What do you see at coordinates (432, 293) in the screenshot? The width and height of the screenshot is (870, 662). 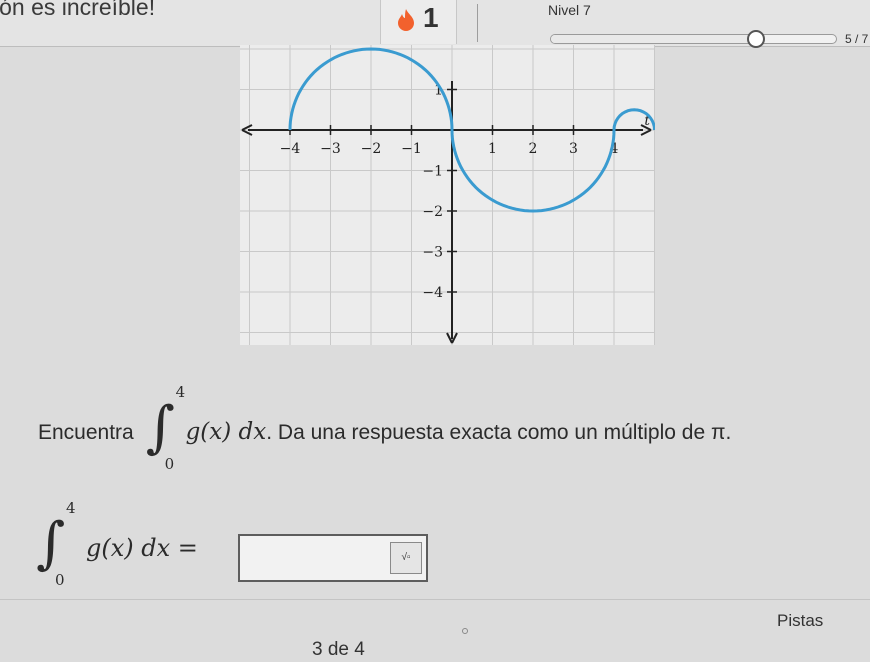 I see `y-tick-label: −4` at bounding box center [432, 293].